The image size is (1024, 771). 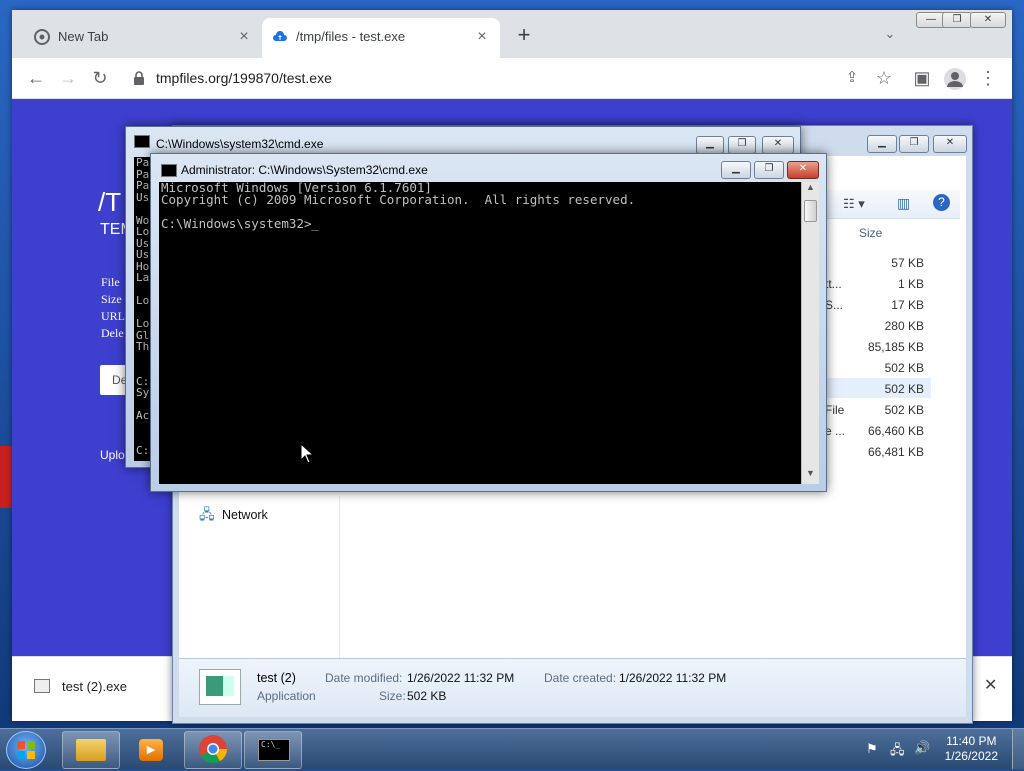 I want to click on date-modified-label: Date modified:, so click(x=364, y=678).